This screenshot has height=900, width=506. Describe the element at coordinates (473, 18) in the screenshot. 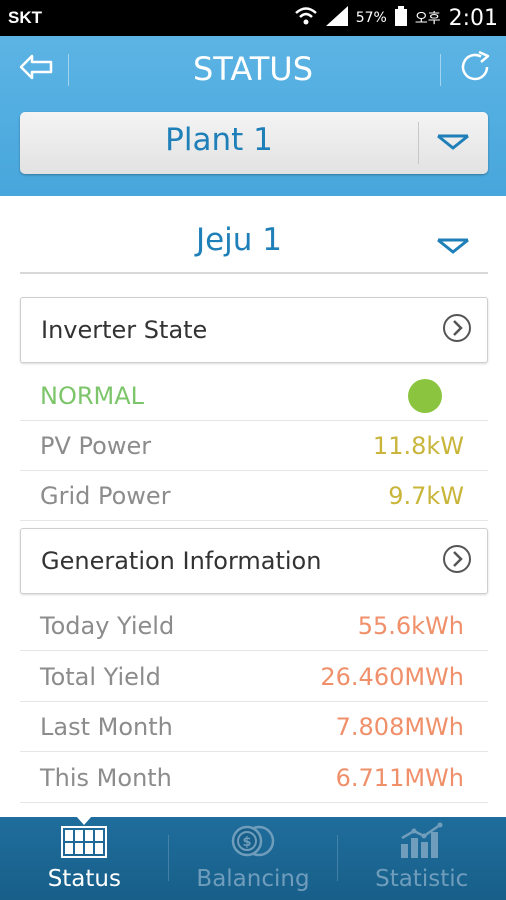

I see `clock: 2:01` at that location.